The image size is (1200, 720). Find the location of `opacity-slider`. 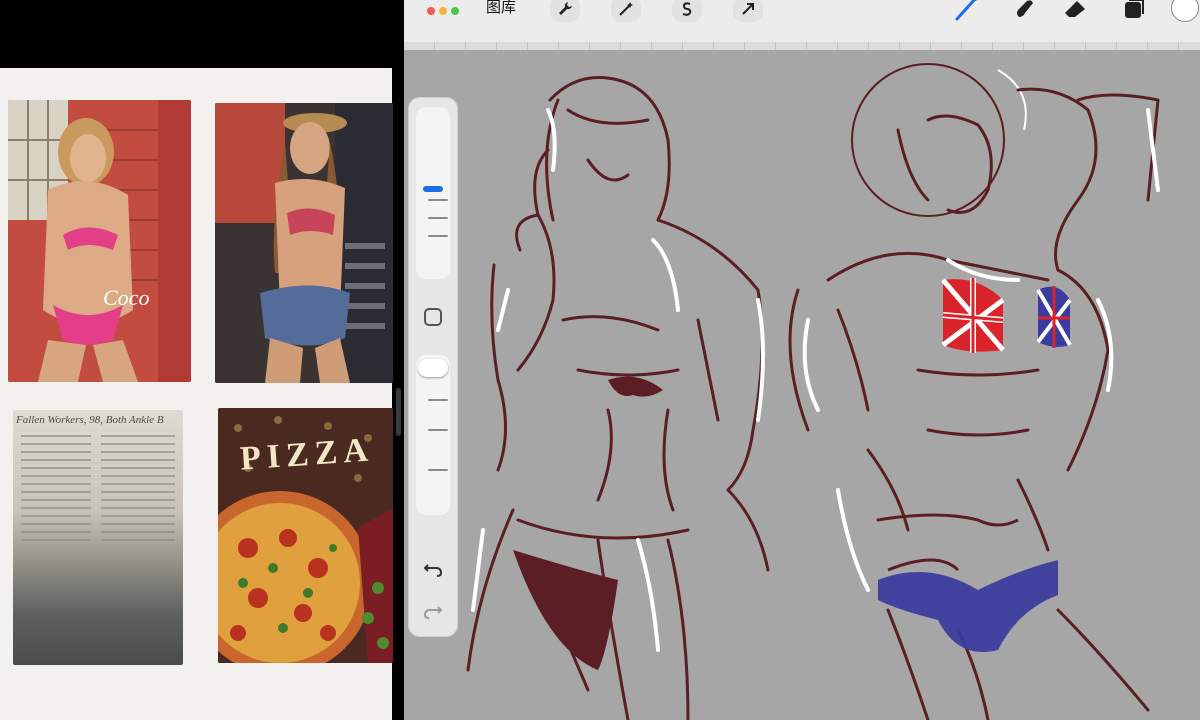

opacity-slider is located at coordinates (433, 435).